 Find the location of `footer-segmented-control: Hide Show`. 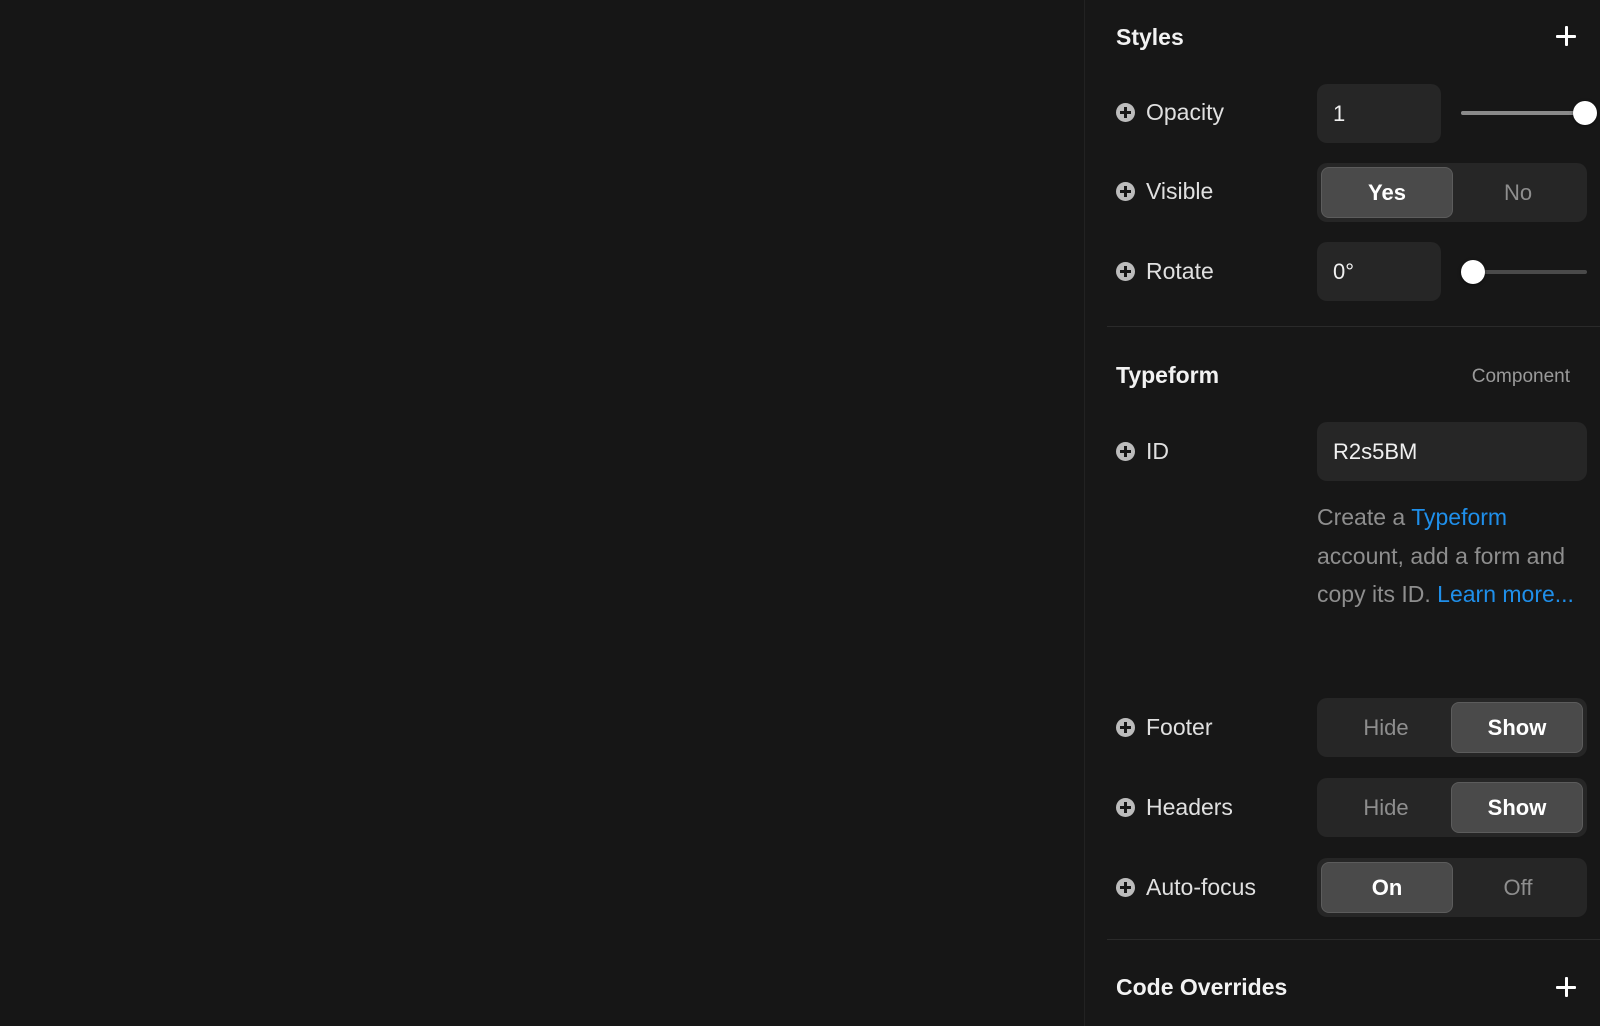

footer-segmented-control: Hide Show is located at coordinates (1452, 727).